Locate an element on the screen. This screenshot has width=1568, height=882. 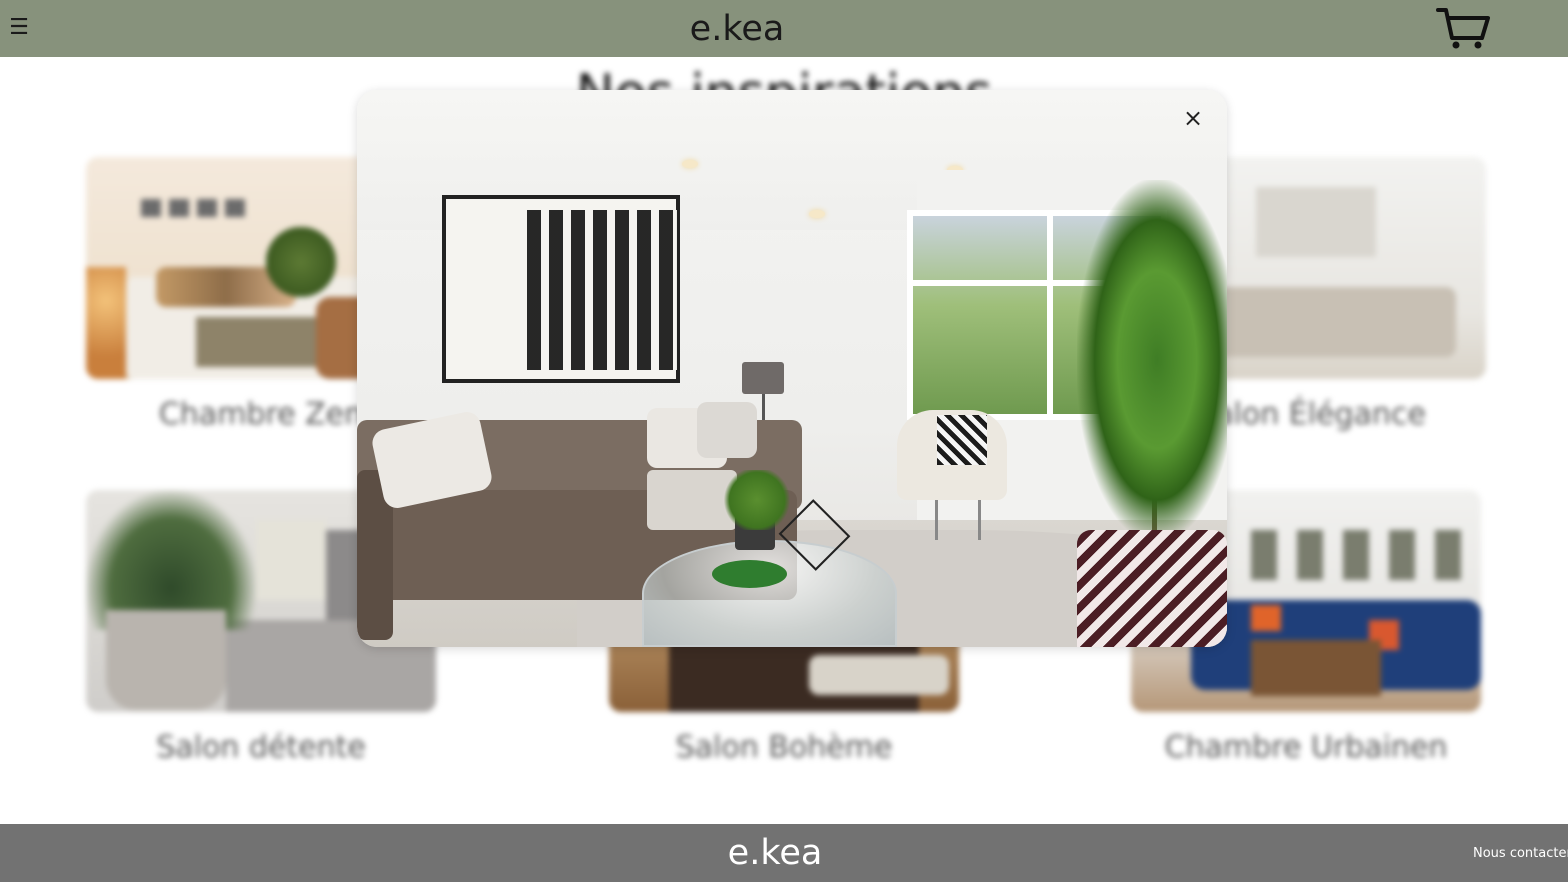
close-icon: × is located at coordinates (1193, 118).